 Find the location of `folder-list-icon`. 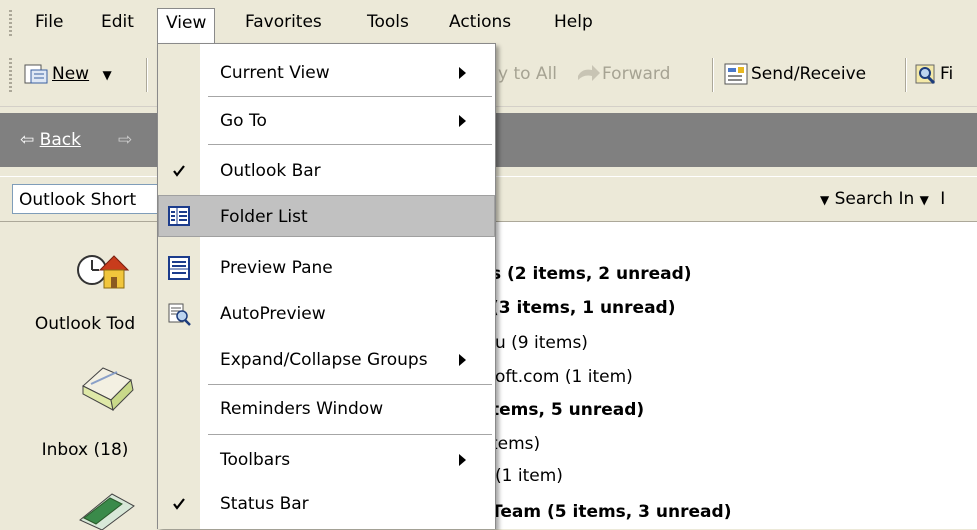

folder-list-icon is located at coordinates (179, 216).